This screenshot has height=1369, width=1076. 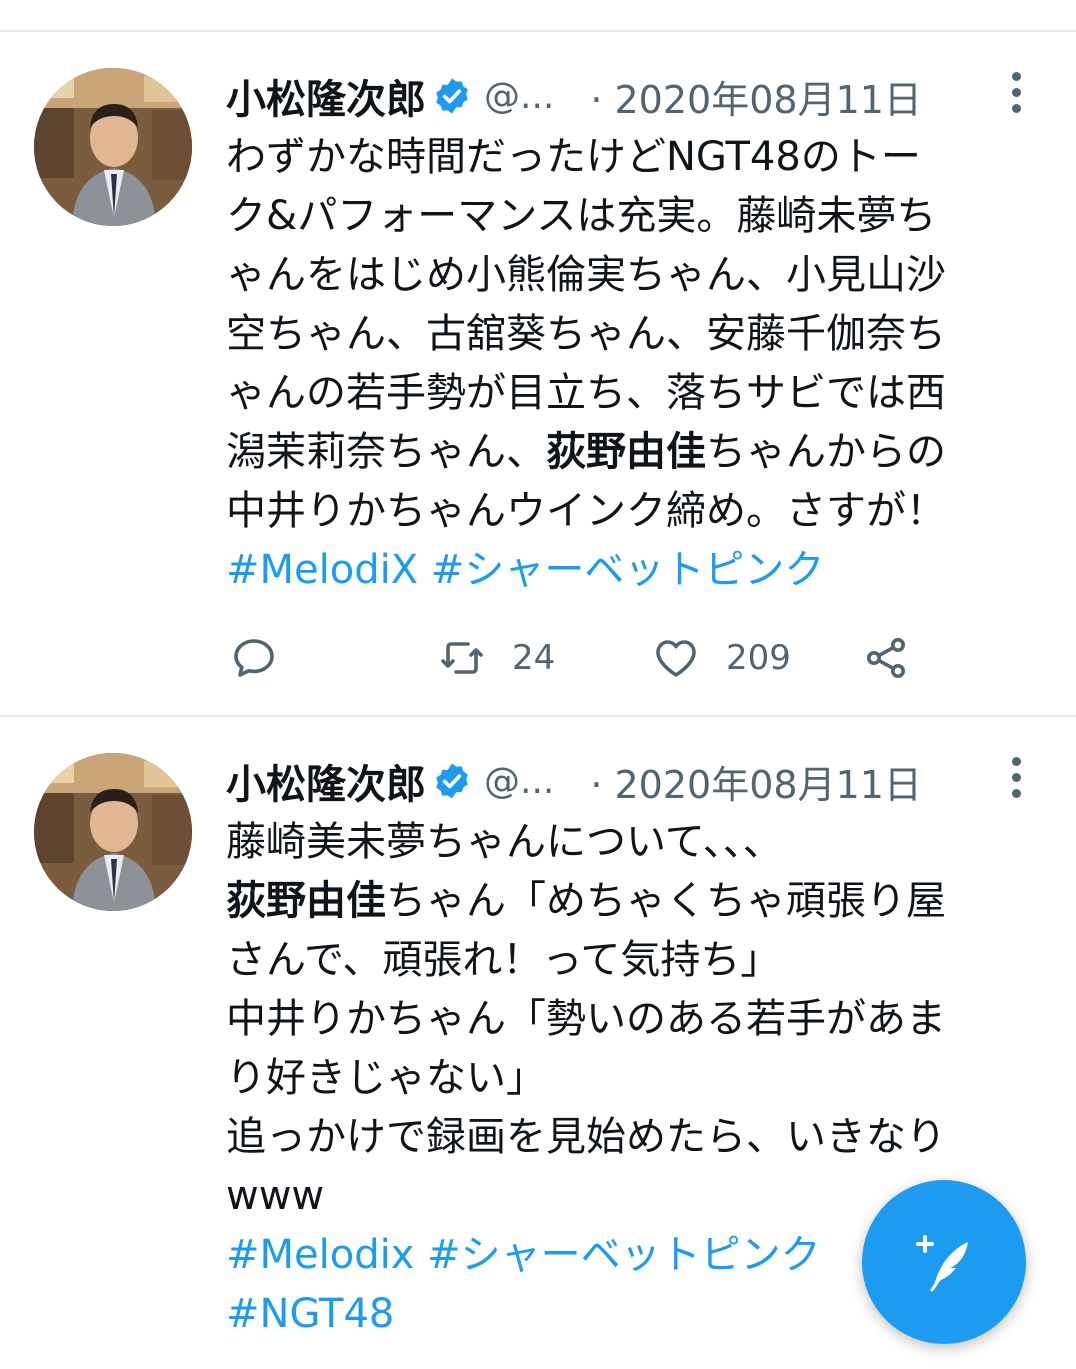 What do you see at coordinates (320, 1255) in the screenshot?
I see `hashtag-link: #Melodix` at bounding box center [320, 1255].